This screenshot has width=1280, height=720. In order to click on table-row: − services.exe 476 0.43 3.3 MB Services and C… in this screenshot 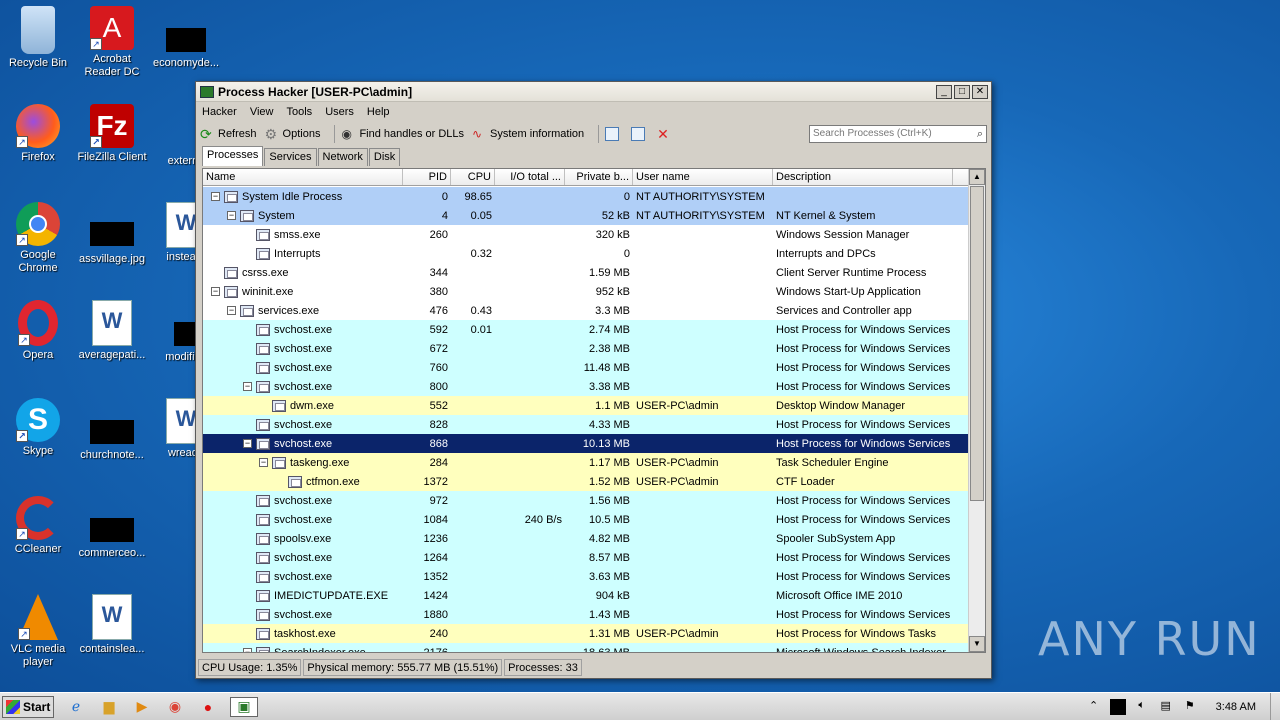, I will do `click(586, 310)`.